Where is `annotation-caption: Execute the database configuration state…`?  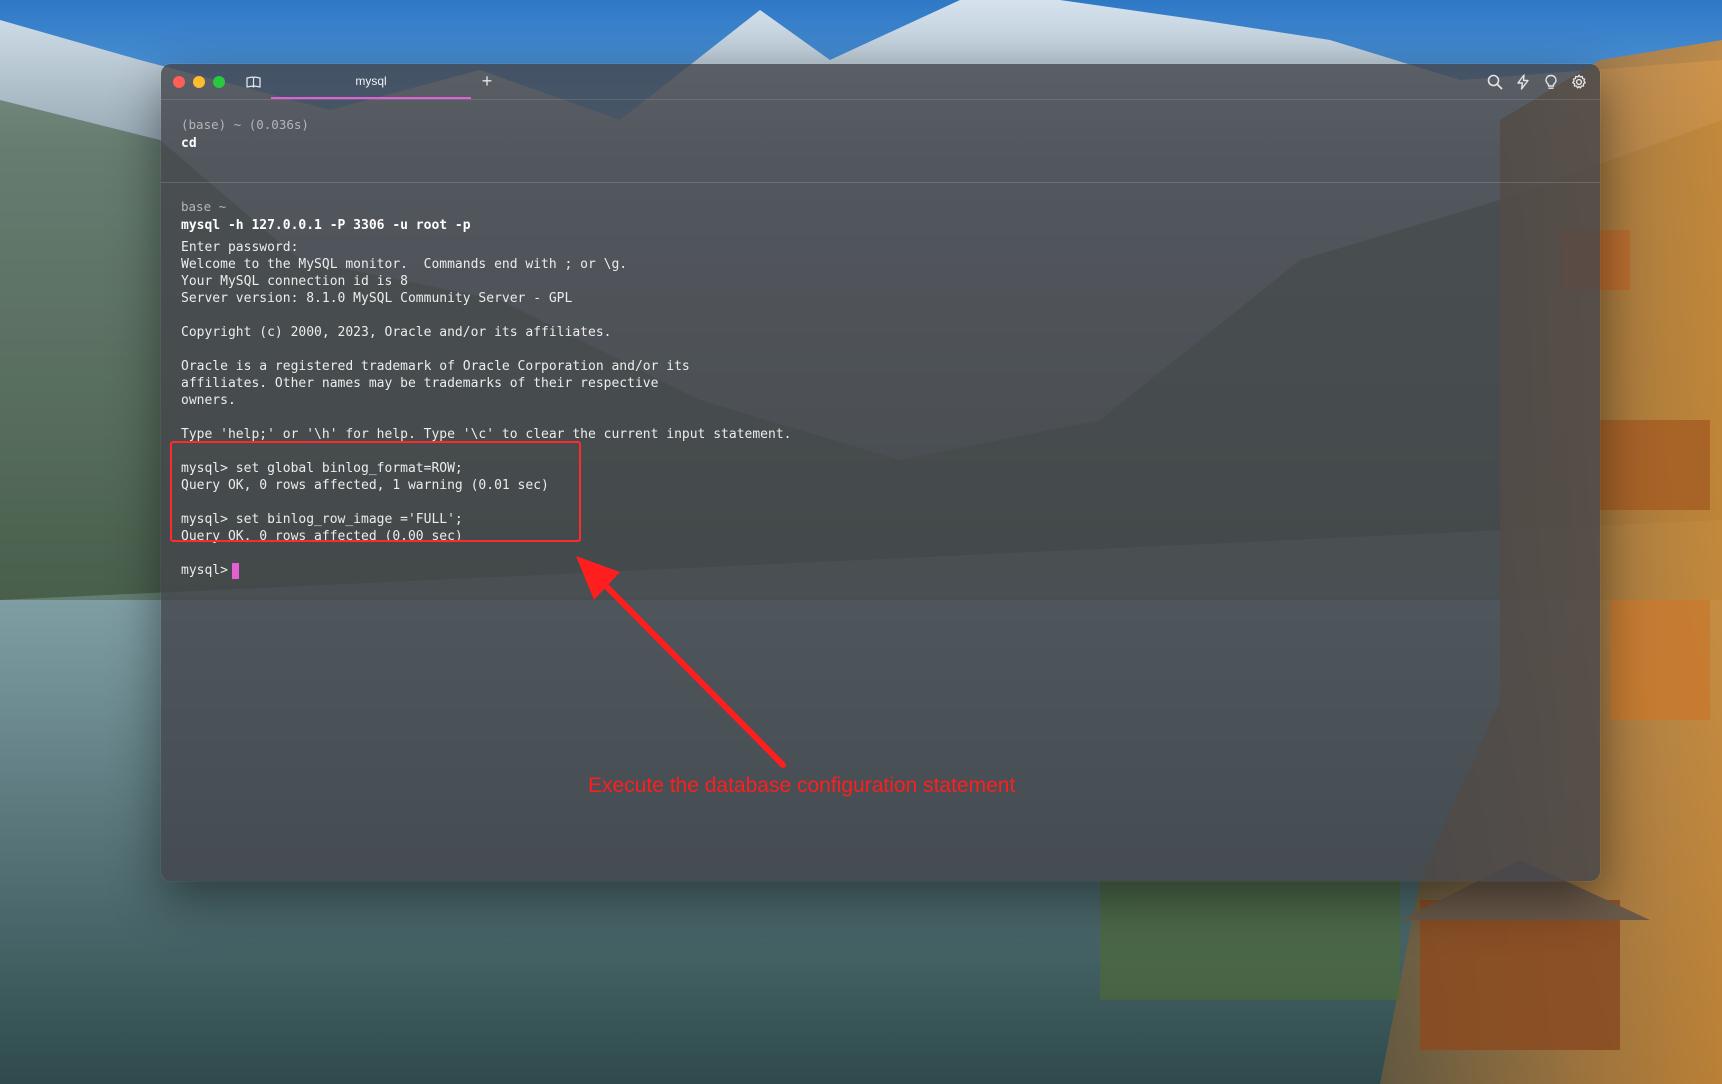 annotation-caption: Execute the database configuration state… is located at coordinates (802, 785).